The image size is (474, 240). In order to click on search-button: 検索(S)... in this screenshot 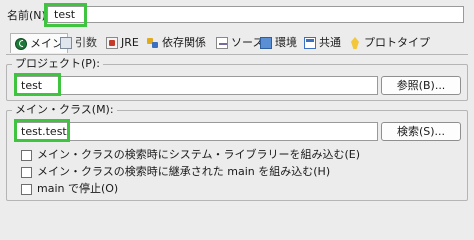, I will do `click(421, 131)`.